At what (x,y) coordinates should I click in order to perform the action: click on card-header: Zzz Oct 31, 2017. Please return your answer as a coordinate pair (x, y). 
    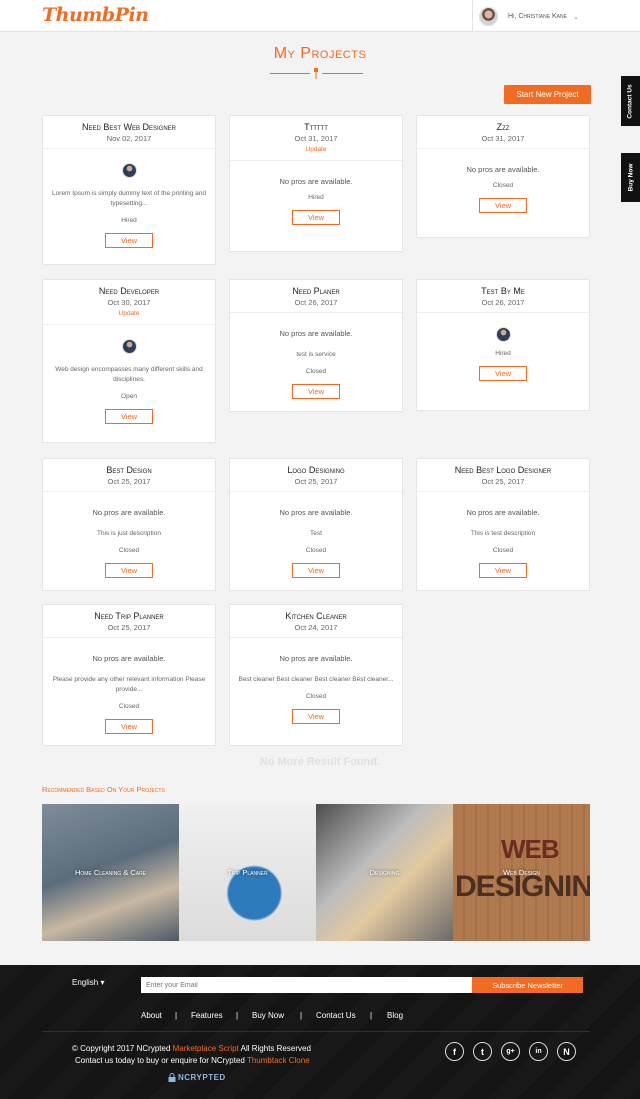
    Looking at the image, I should click on (503, 132).